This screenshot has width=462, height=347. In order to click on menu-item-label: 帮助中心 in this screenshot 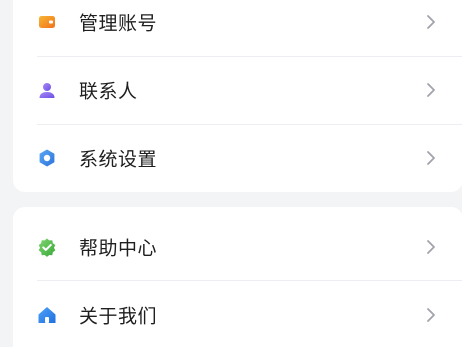, I will do `click(118, 248)`.